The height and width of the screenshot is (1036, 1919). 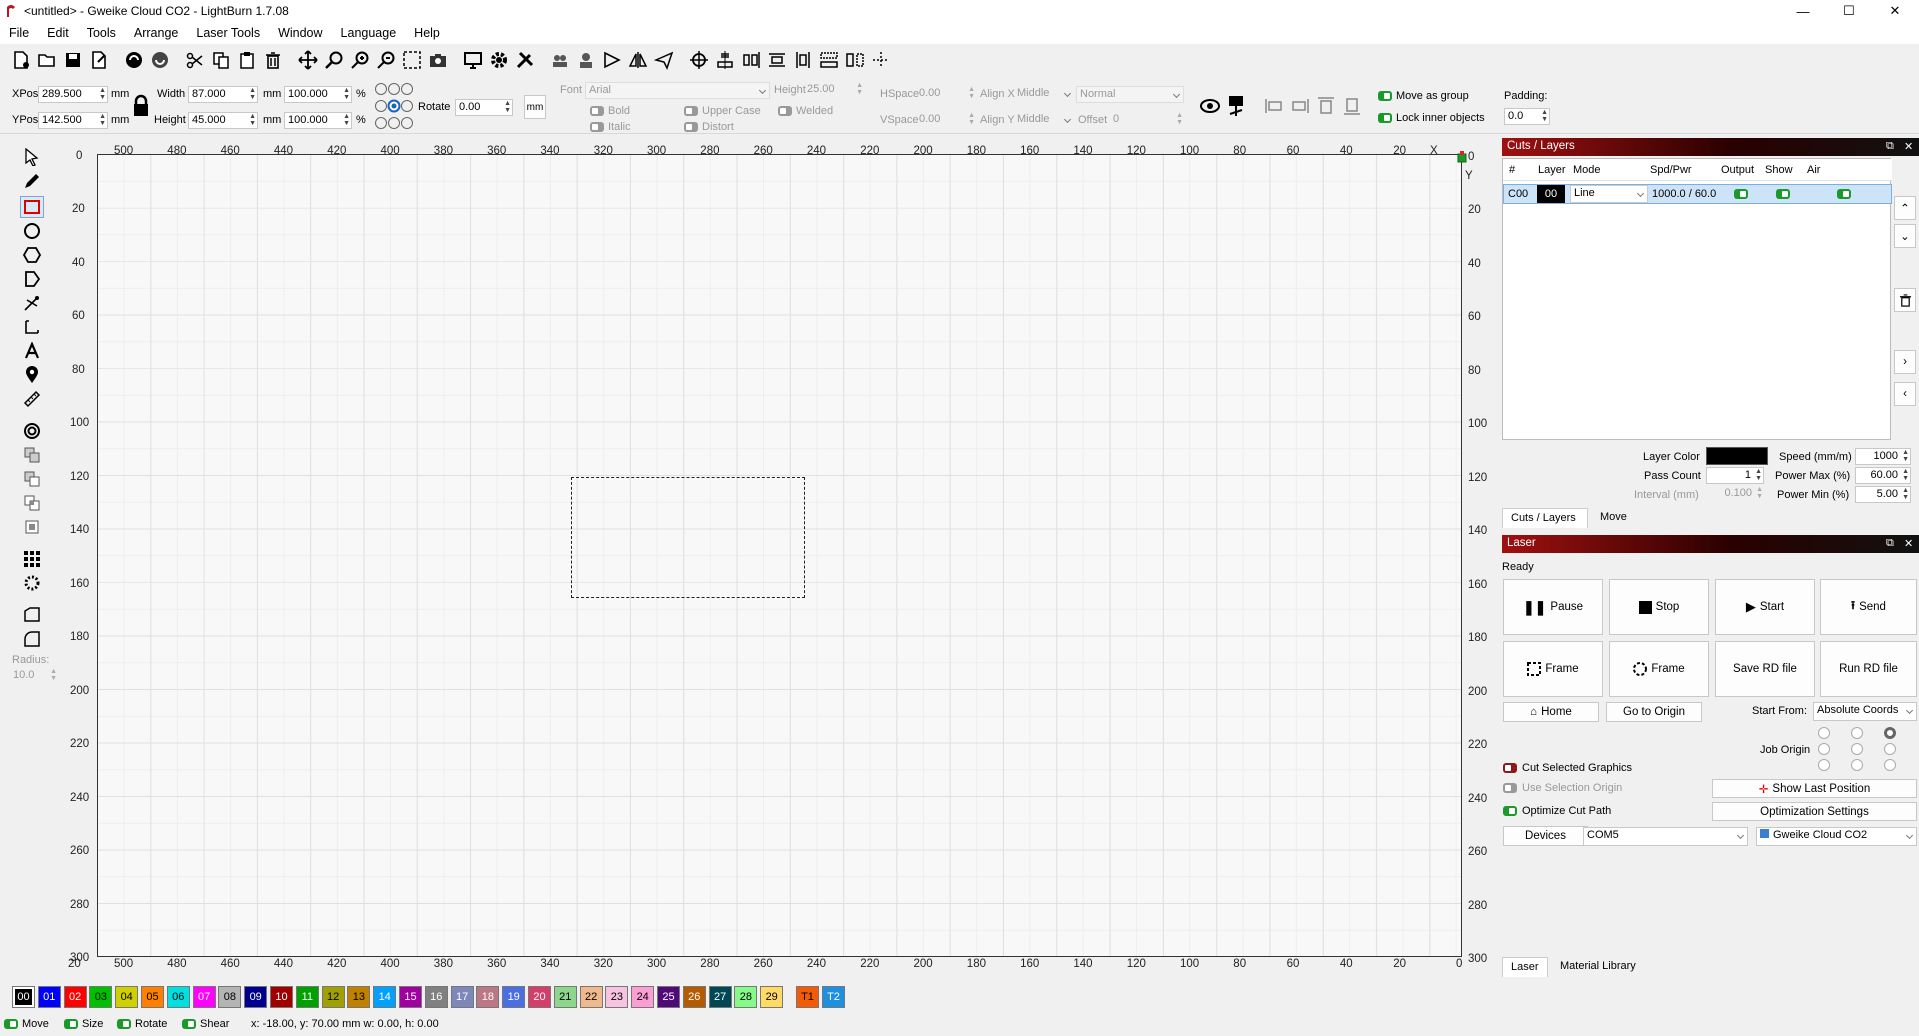 What do you see at coordinates (1905, 394) in the screenshot?
I see `layer-collapse-button: ‹` at bounding box center [1905, 394].